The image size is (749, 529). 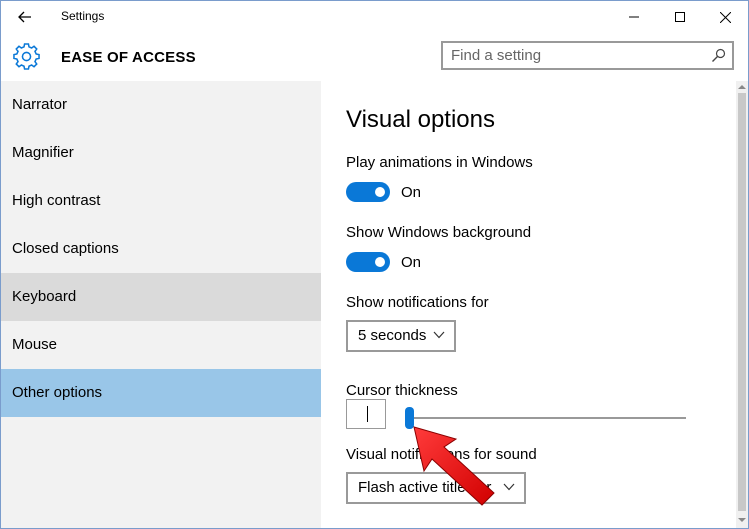 I want to click on dropdown-value: 5 seconds, so click(x=392, y=335).